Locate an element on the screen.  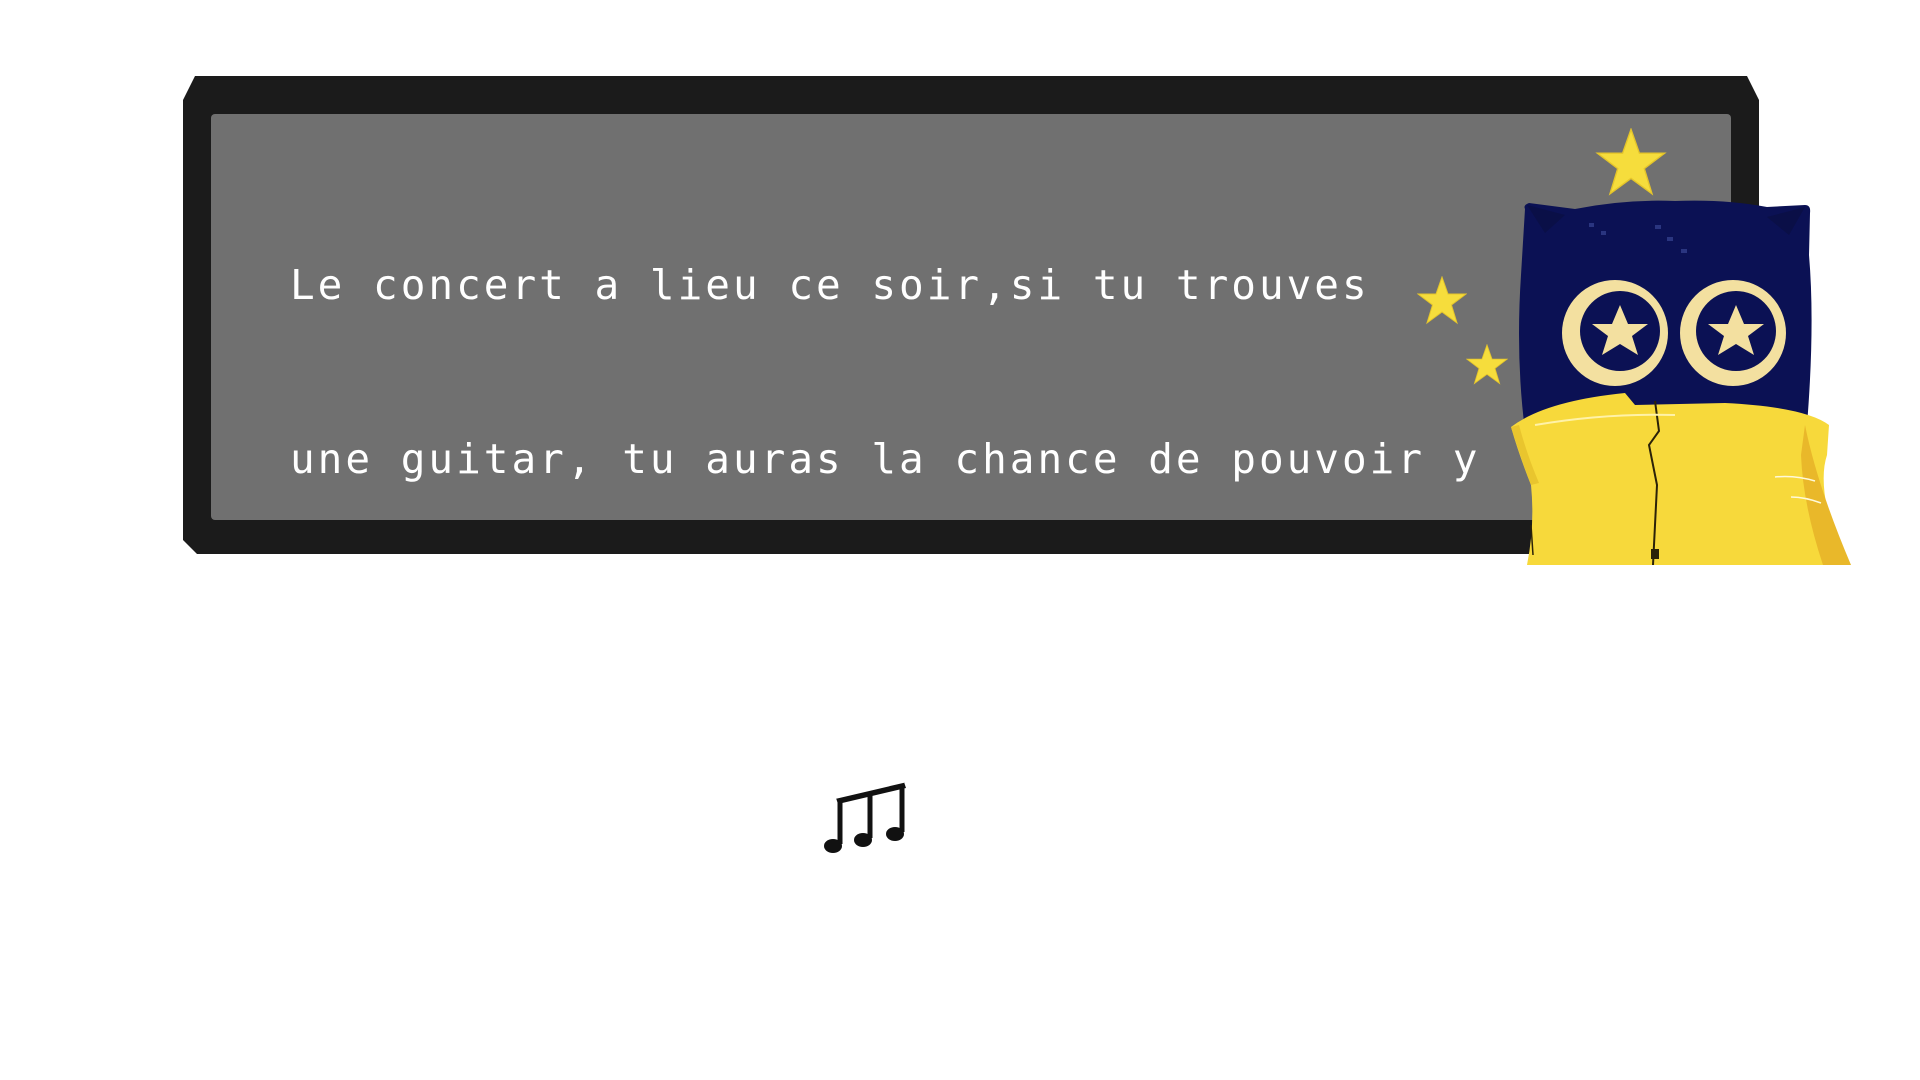
dialog-line-4-start: Attrapes le plus de is located at coordinates (553, 822).